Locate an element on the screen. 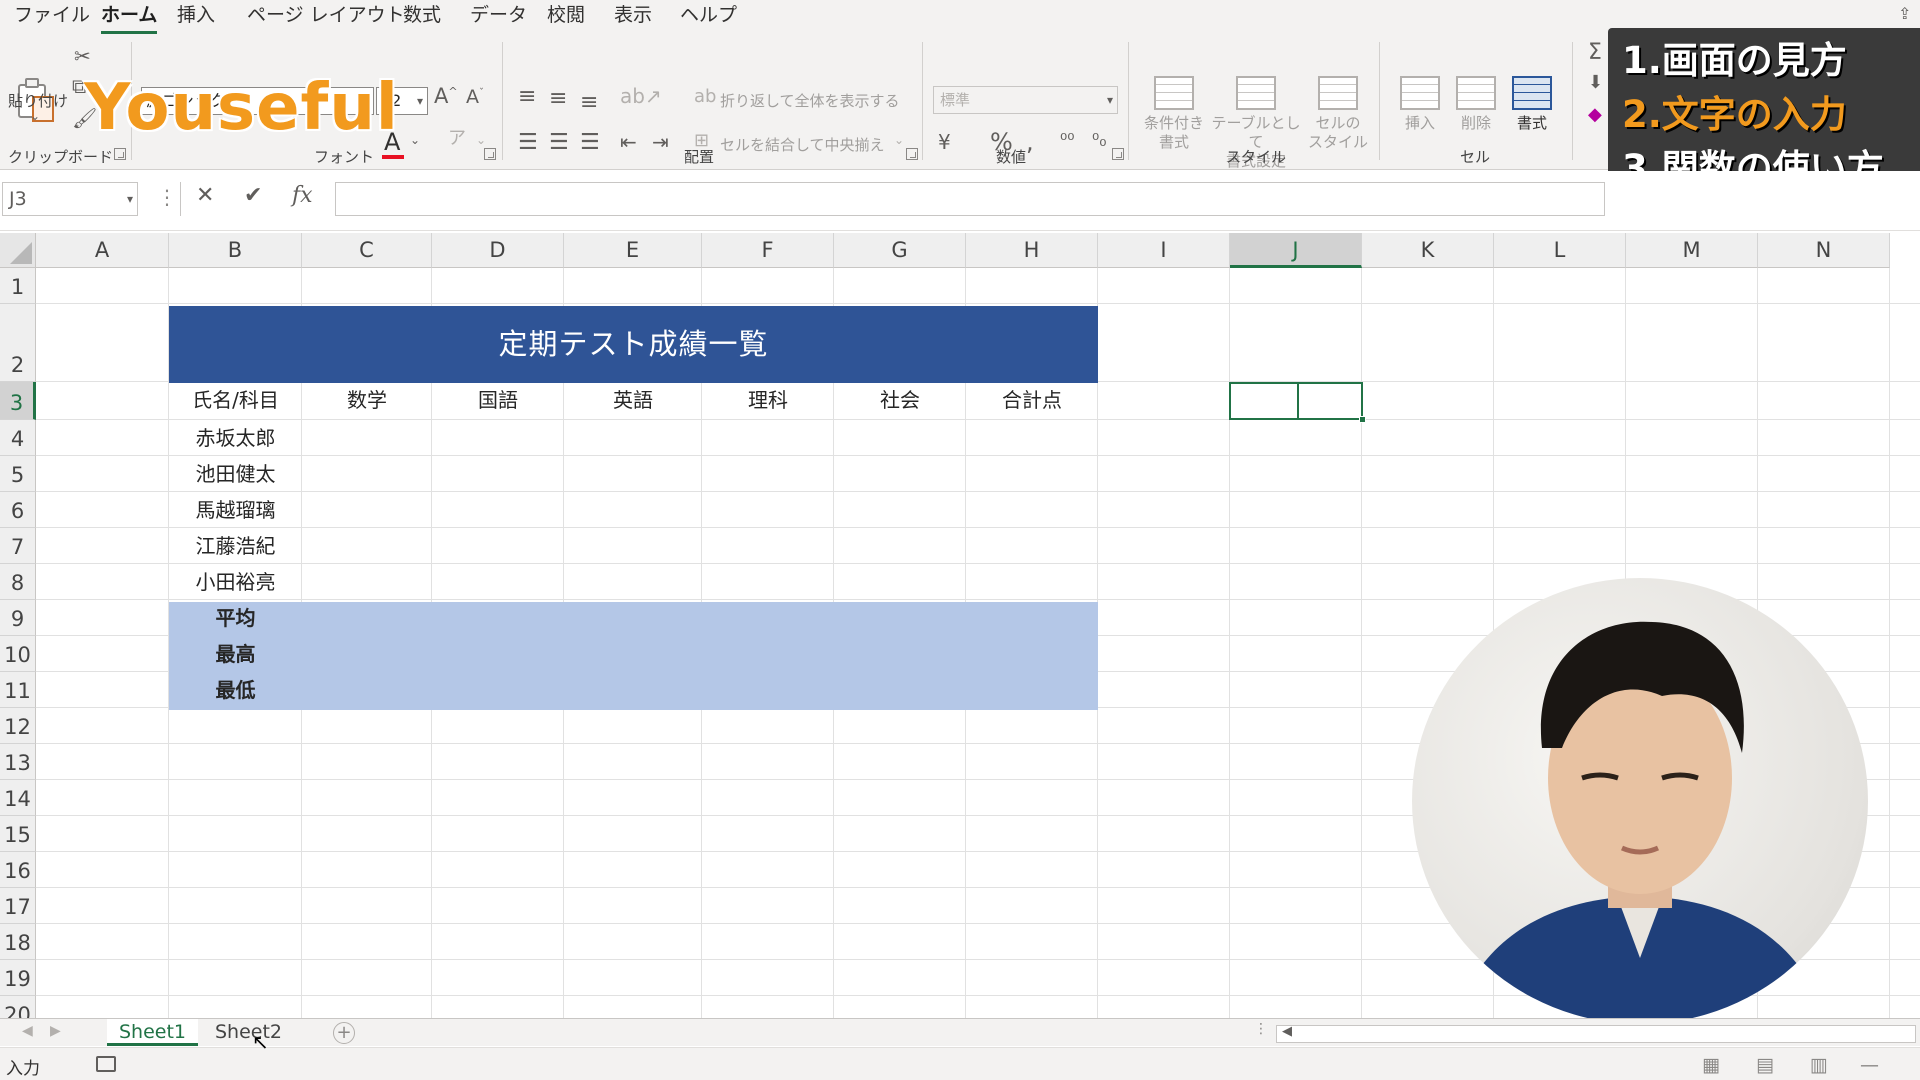 Image resolution: width=1920 pixels, height=1080 pixels. phonetic-guide-icon: ア is located at coordinates (457, 139).